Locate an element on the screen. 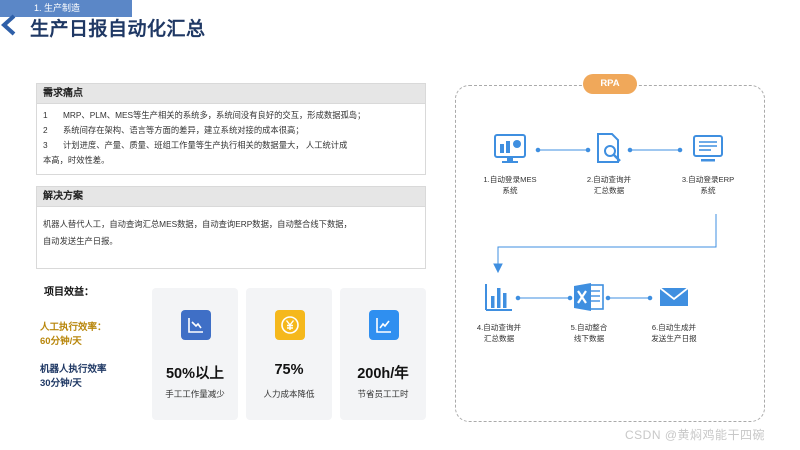 This screenshot has height=450, width=800. rpa-step-6: 6.自动生成并 发送生产日报 is located at coordinates (674, 312).